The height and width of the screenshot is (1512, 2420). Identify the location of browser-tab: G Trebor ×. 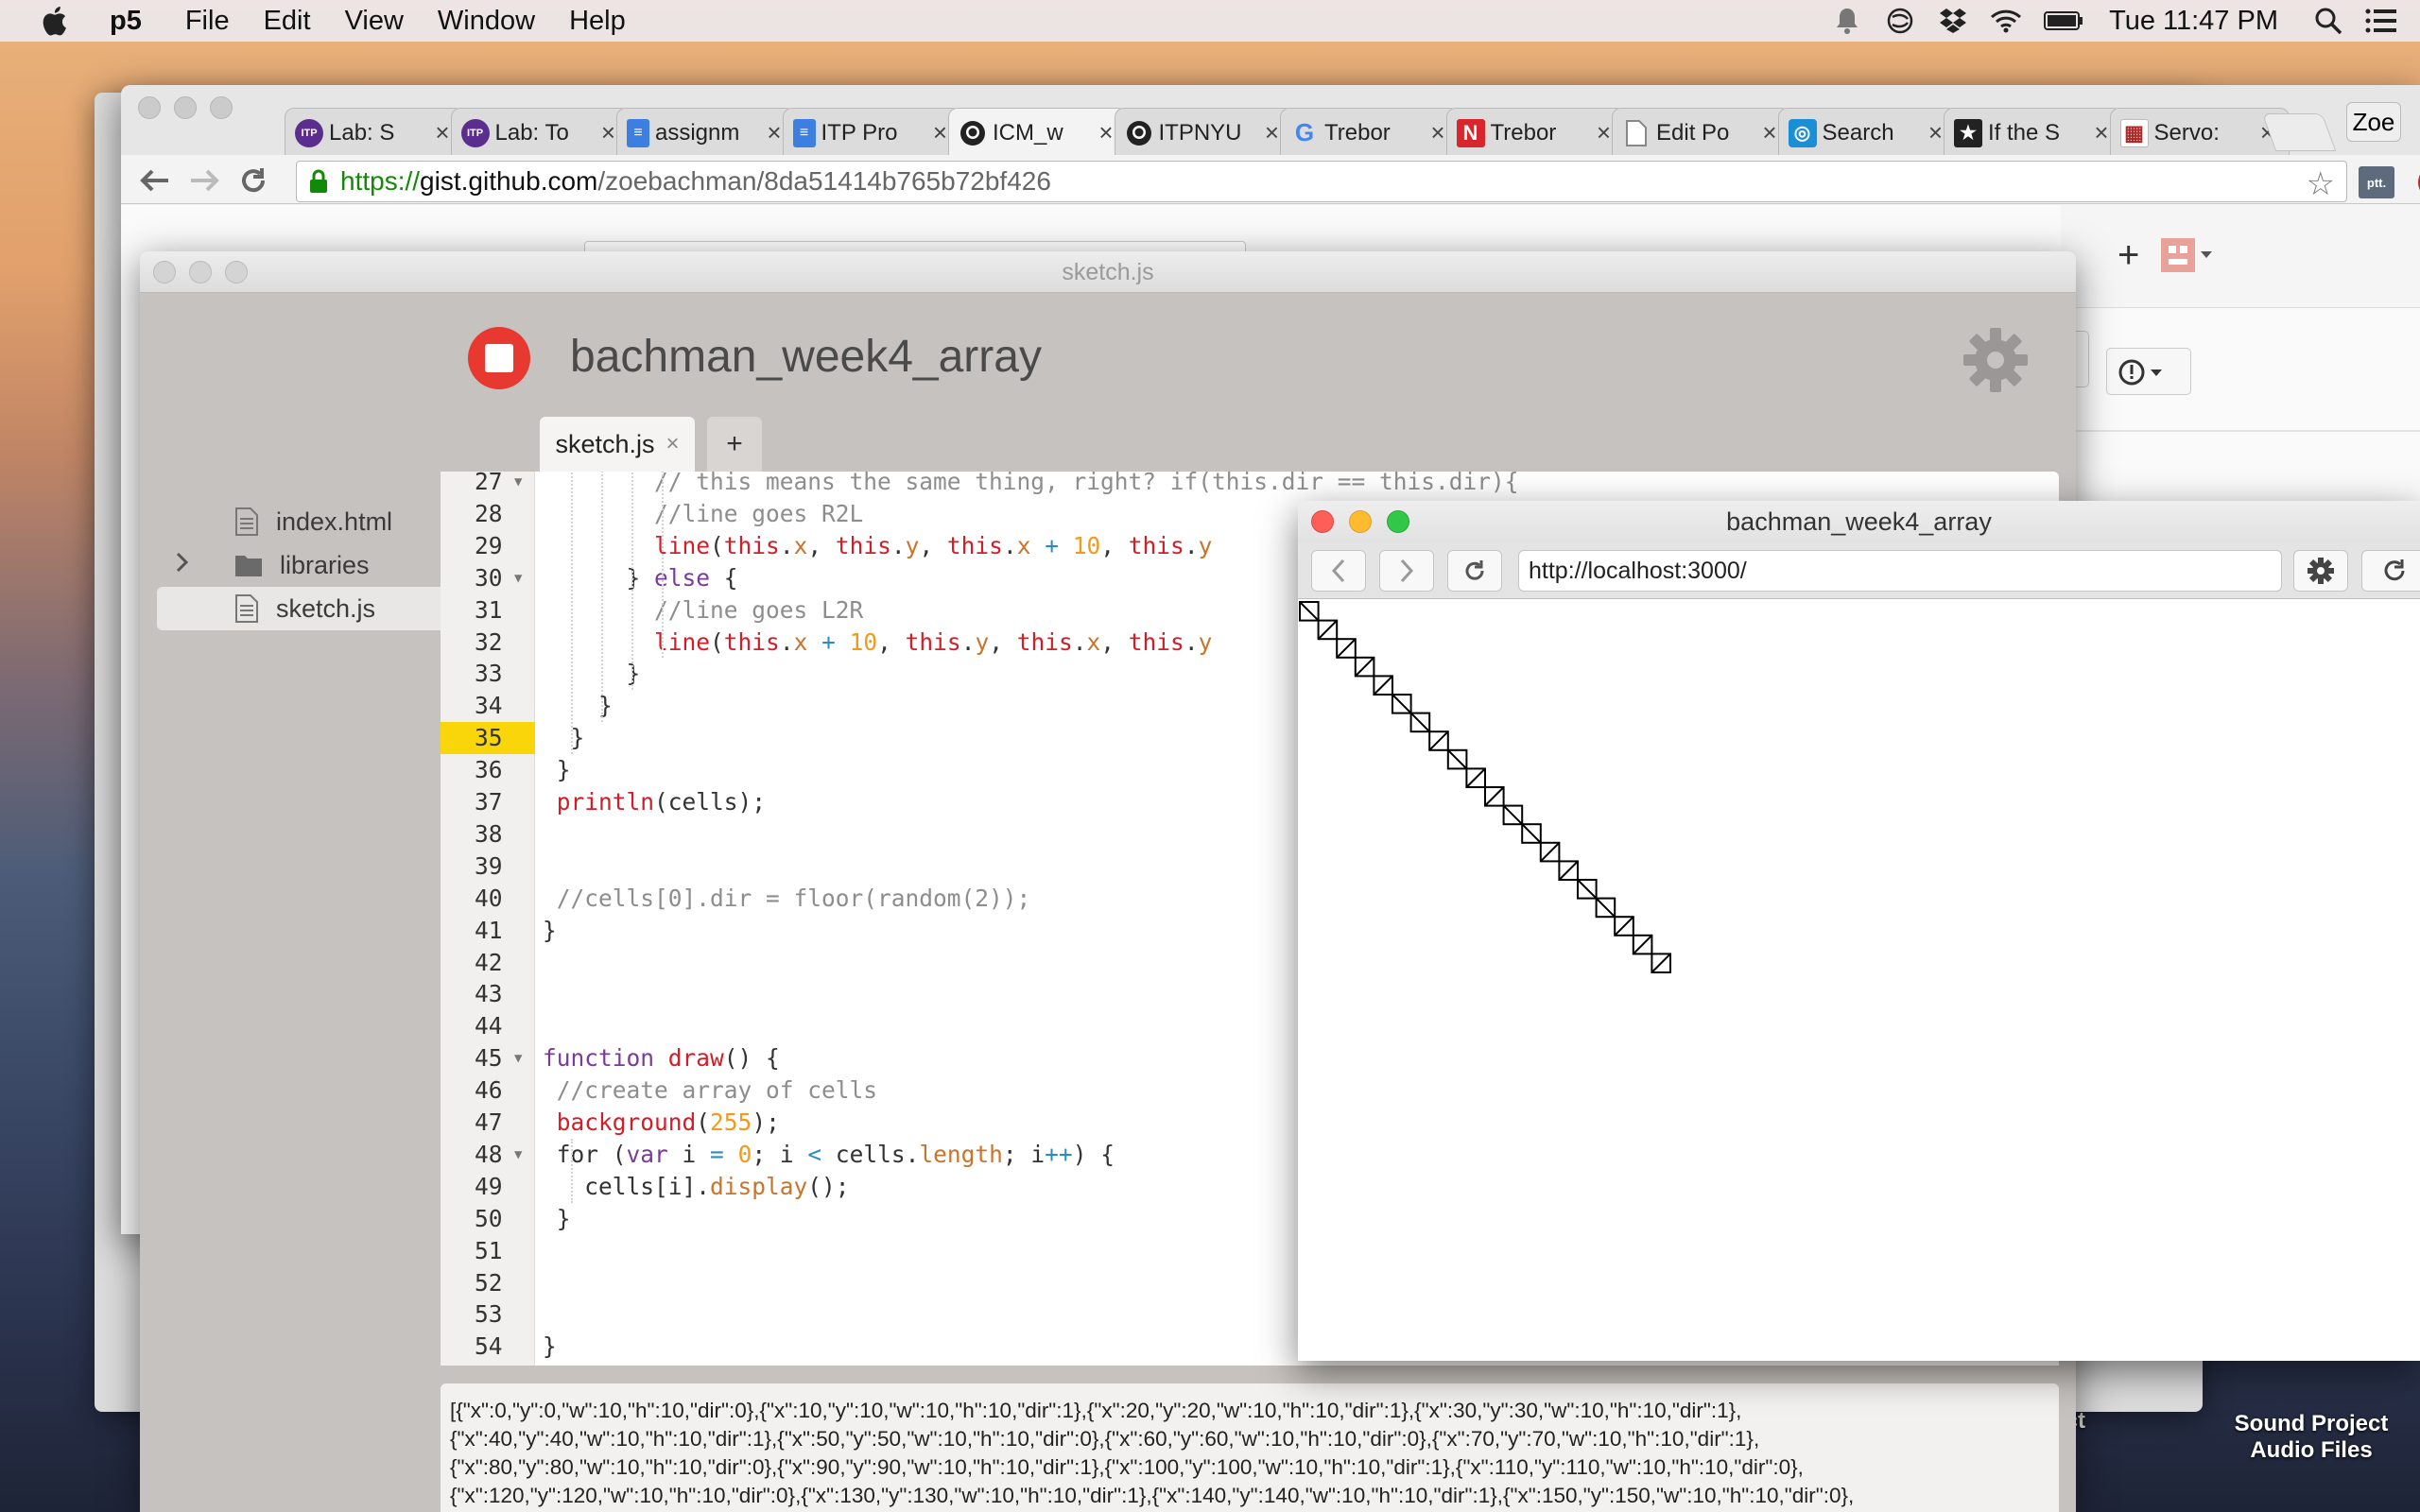
(1370, 132).